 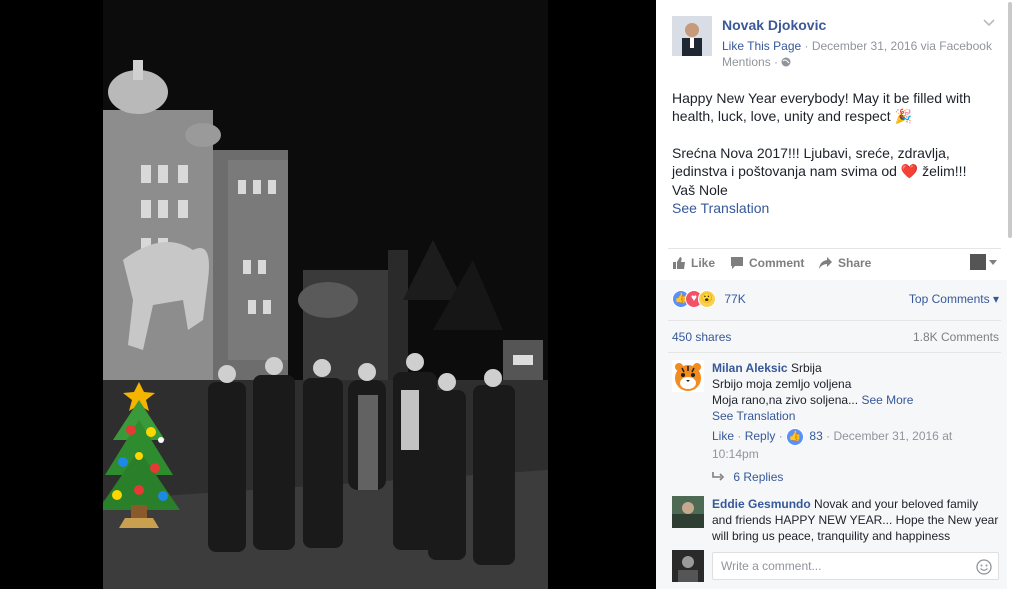 What do you see at coordinates (737, 263) in the screenshot?
I see `comment-bubble-icon` at bounding box center [737, 263].